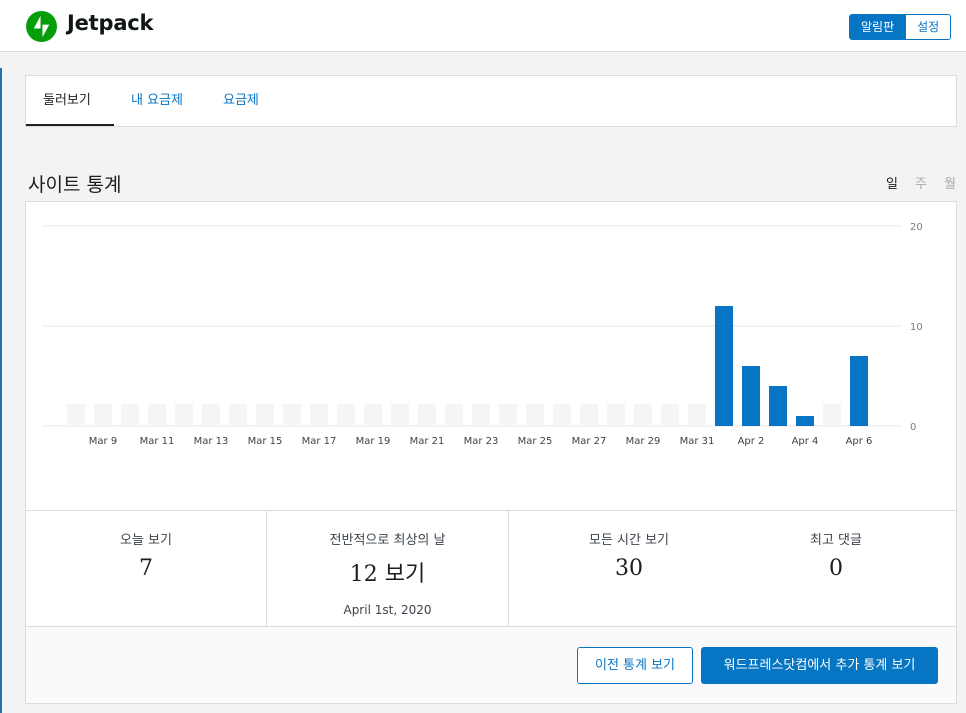  What do you see at coordinates (110, 23) in the screenshot?
I see `brand-name: Jetpack` at bounding box center [110, 23].